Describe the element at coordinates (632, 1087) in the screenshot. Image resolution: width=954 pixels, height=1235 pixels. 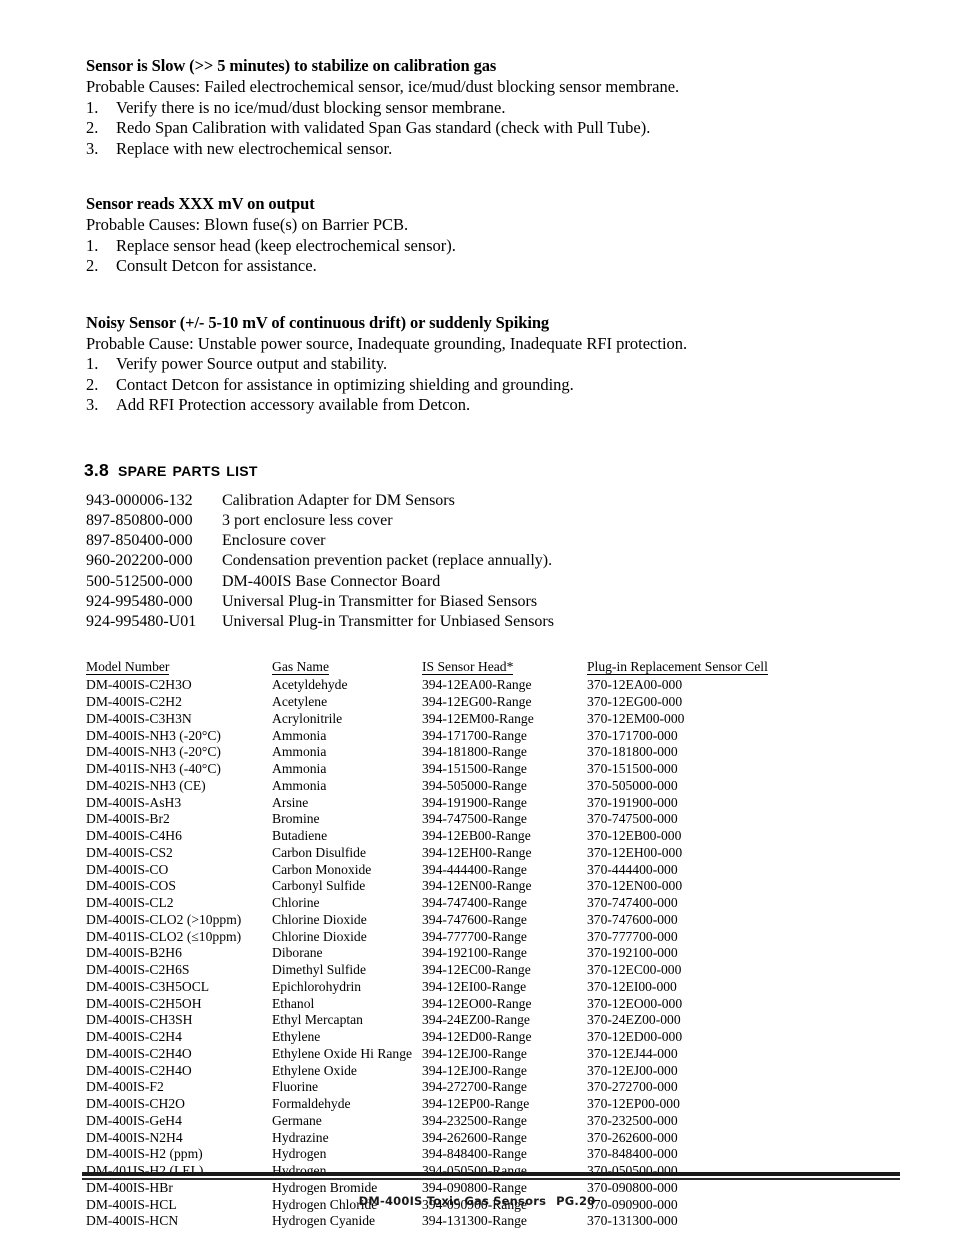
I see `cell-plugin-replacement-sensor-cell: 370-272700-000` at that location.